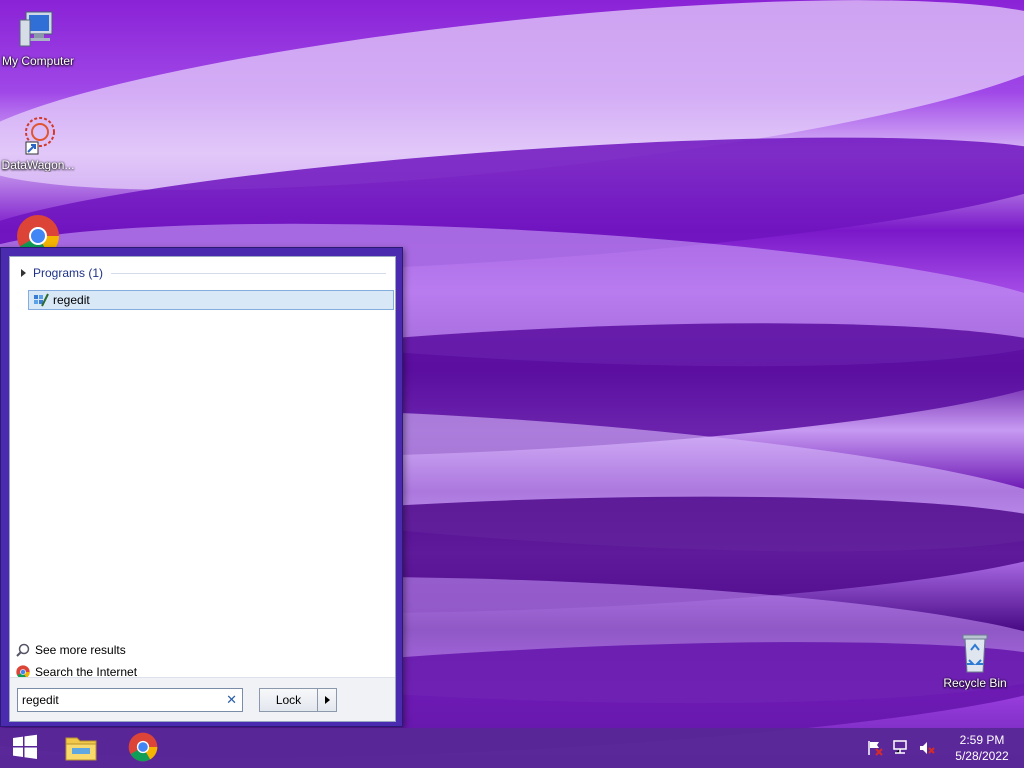 This screenshot has width=1024, height=768. Describe the element at coordinates (901, 748) in the screenshot. I see `network-icon` at that location.